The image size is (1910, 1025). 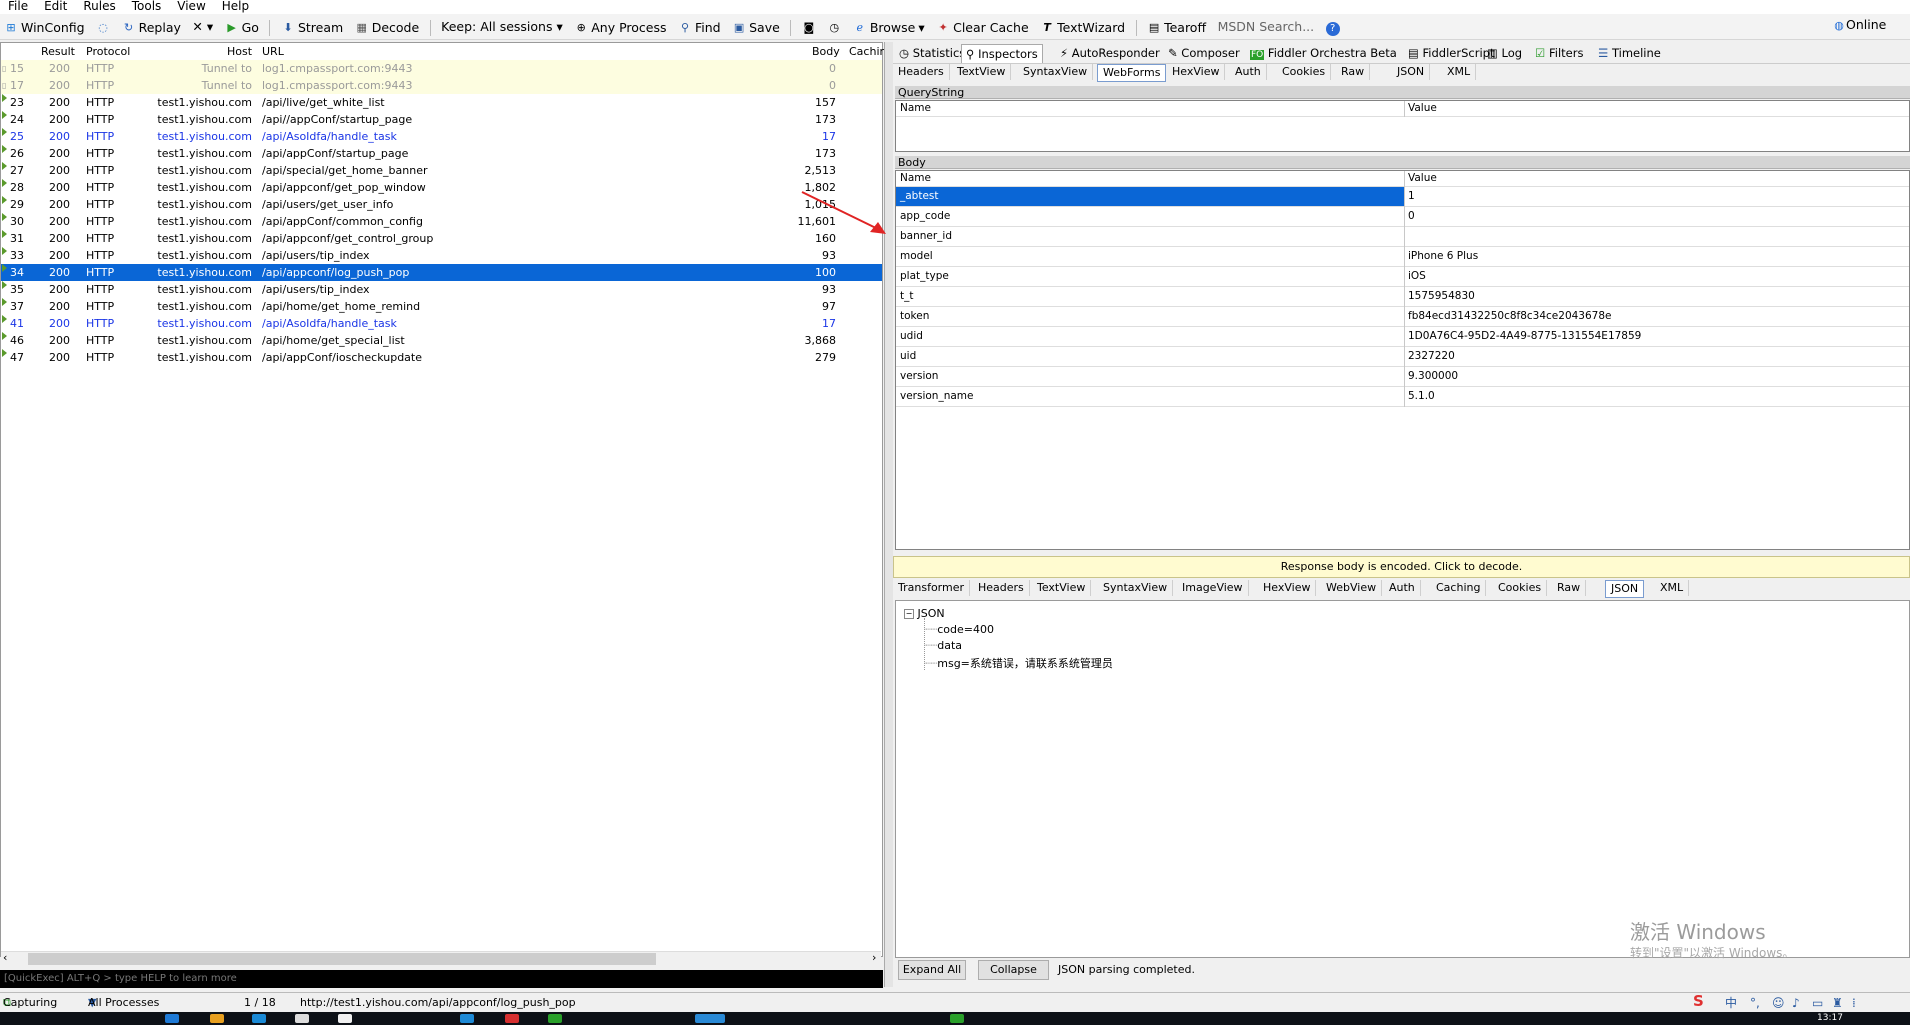 I want to click on collapse-button: Collapse, so click(x=1013, y=970).